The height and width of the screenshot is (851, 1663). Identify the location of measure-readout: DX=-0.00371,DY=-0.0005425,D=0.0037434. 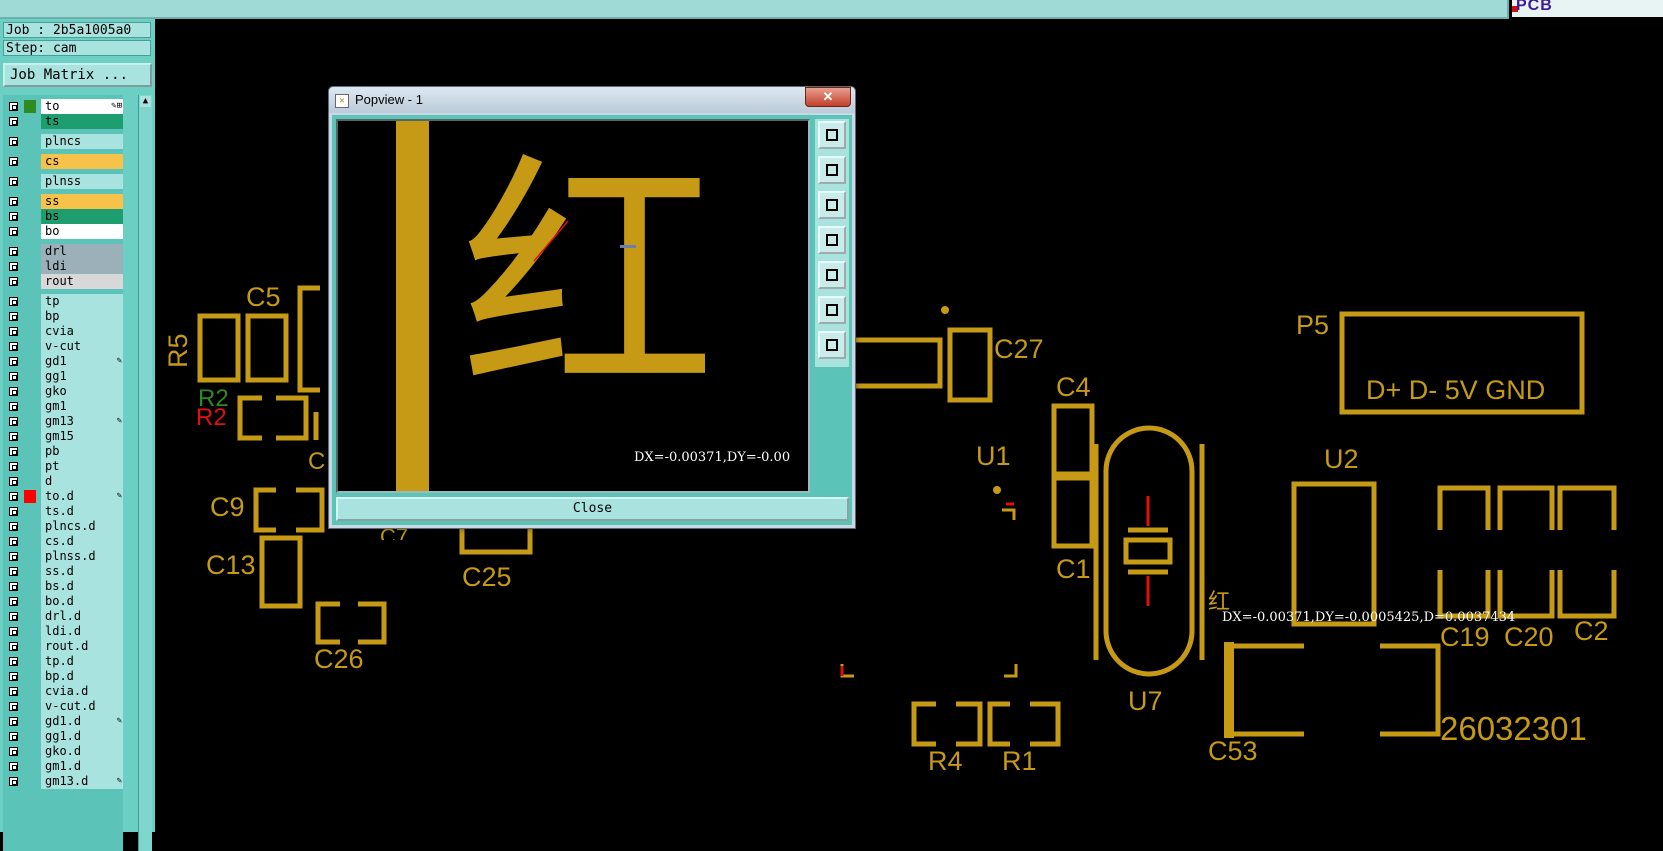
(1369, 617).